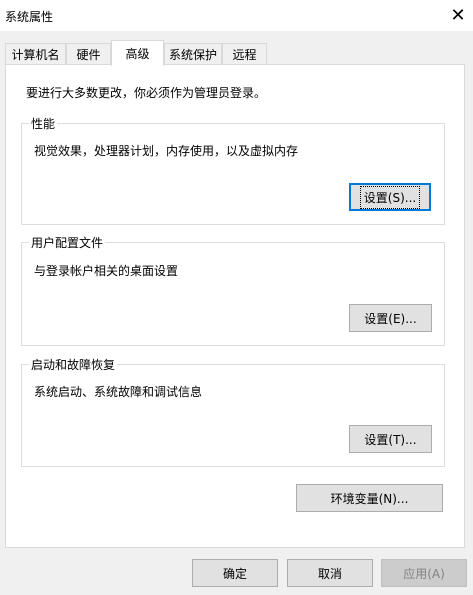 The image size is (473, 595). Describe the element at coordinates (67, 242) in the screenshot. I see `group-title: 用户配置文件` at that location.